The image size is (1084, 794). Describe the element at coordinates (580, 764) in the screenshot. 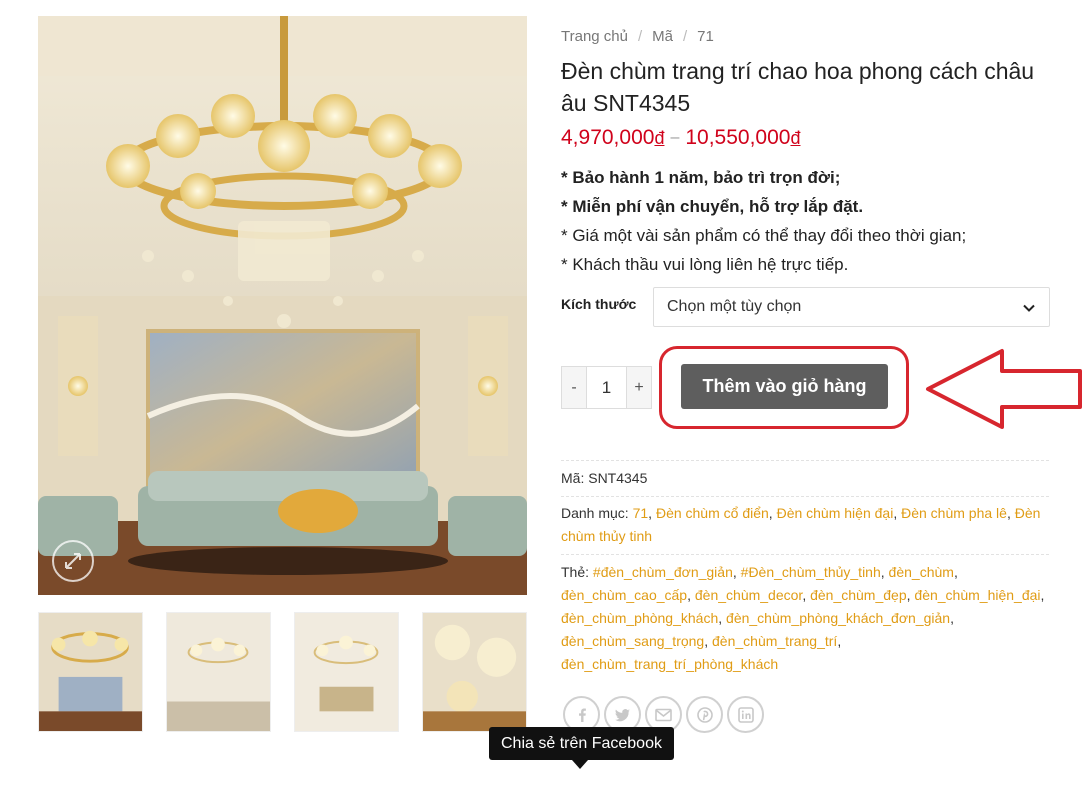

I see `tooltip-pointer` at that location.